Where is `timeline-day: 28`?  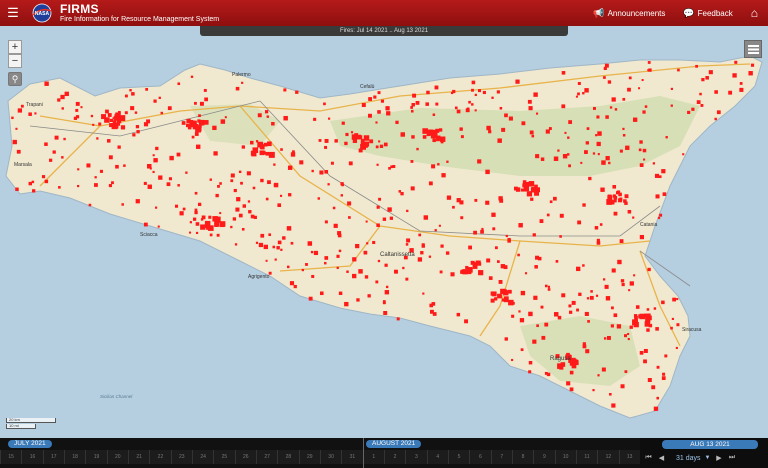
timeline-day: 28 is located at coordinates (288, 457).